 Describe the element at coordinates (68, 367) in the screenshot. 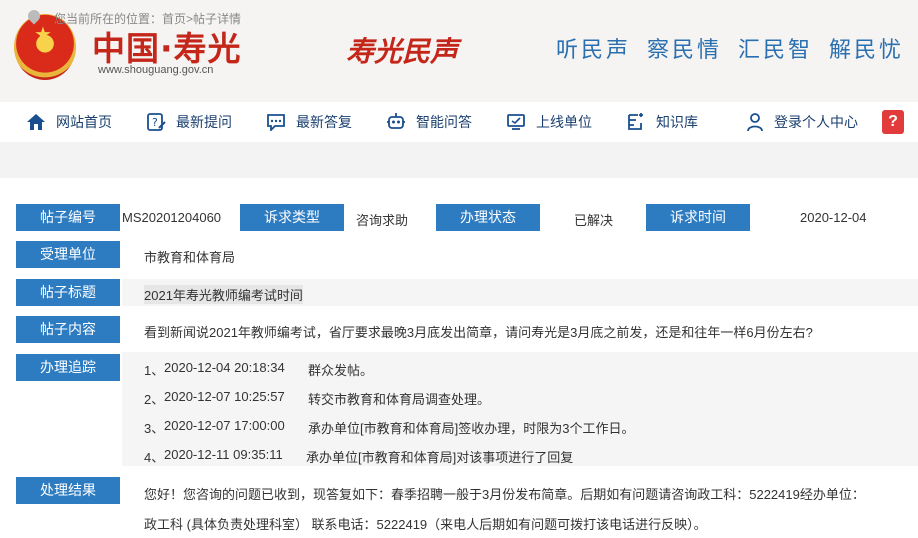

I see `tracking-label: 办理追踪` at that location.